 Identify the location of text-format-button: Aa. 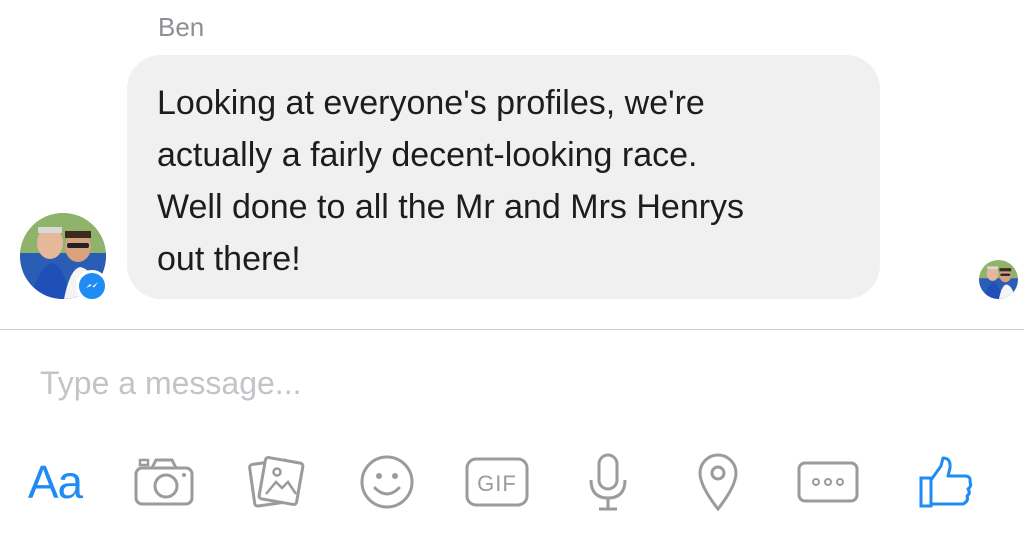
(55, 482).